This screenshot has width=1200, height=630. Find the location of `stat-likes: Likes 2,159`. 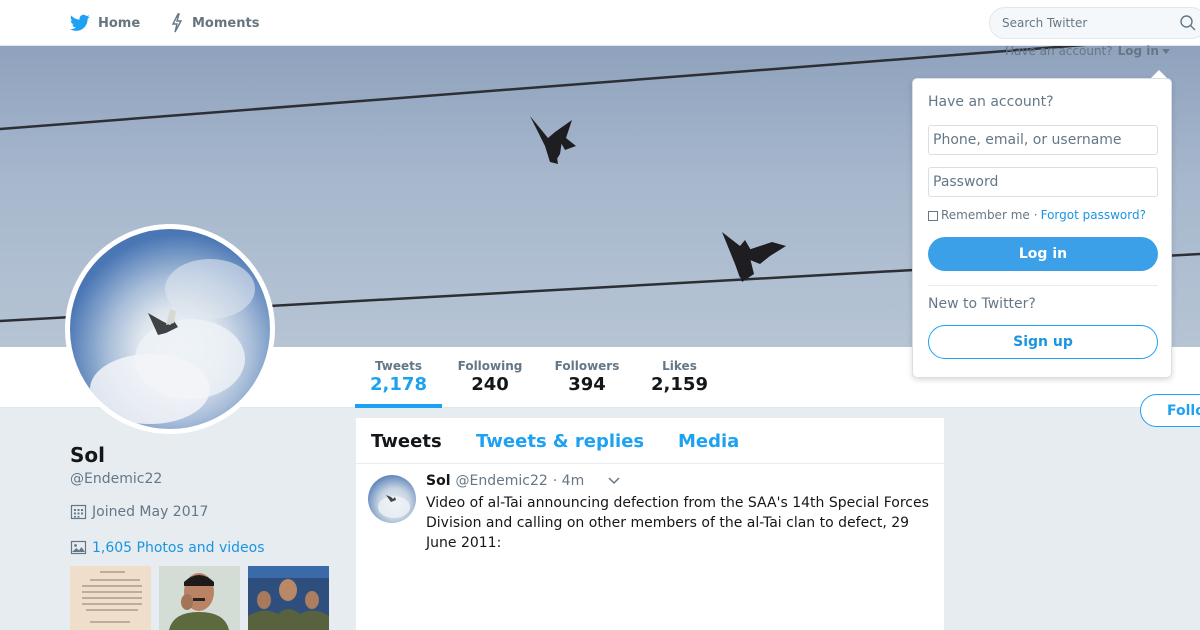

stat-likes: Likes 2,159 is located at coordinates (679, 377).